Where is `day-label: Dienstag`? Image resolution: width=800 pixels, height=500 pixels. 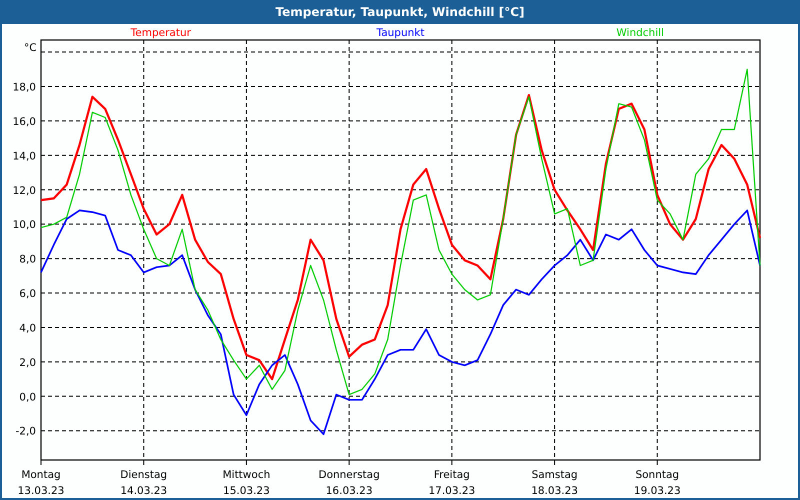
day-label: Dienstag is located at coordinates (144, 475).